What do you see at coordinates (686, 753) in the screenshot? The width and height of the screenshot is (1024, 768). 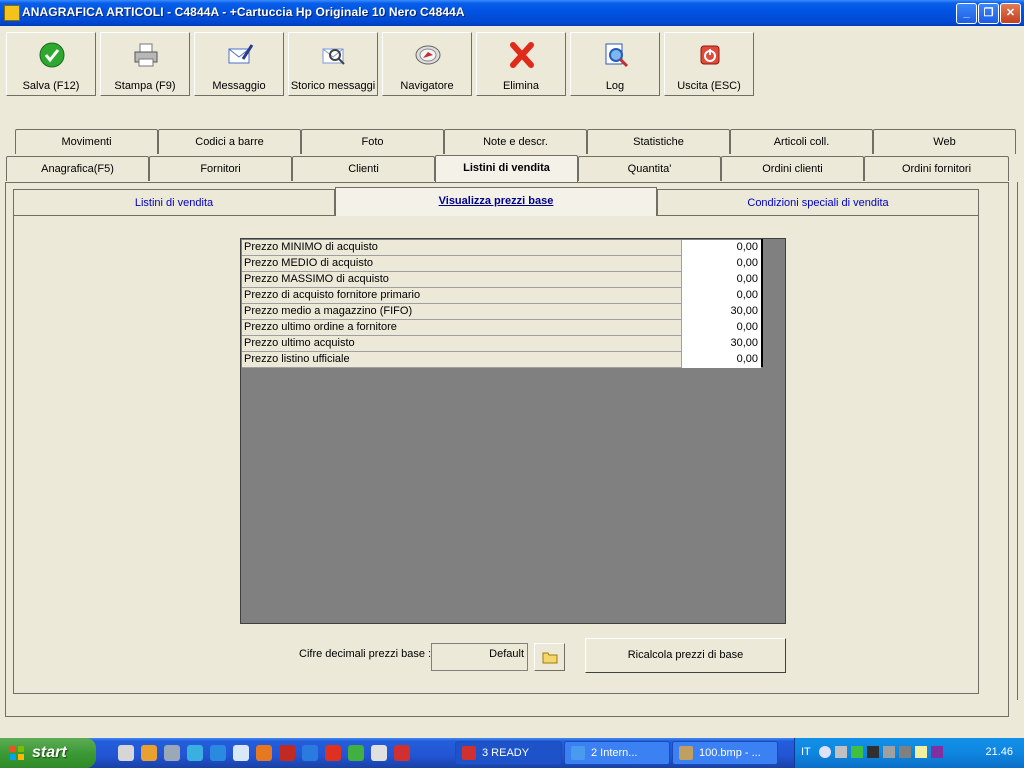 I see `paint-icon` at bounding box center [686, 753].